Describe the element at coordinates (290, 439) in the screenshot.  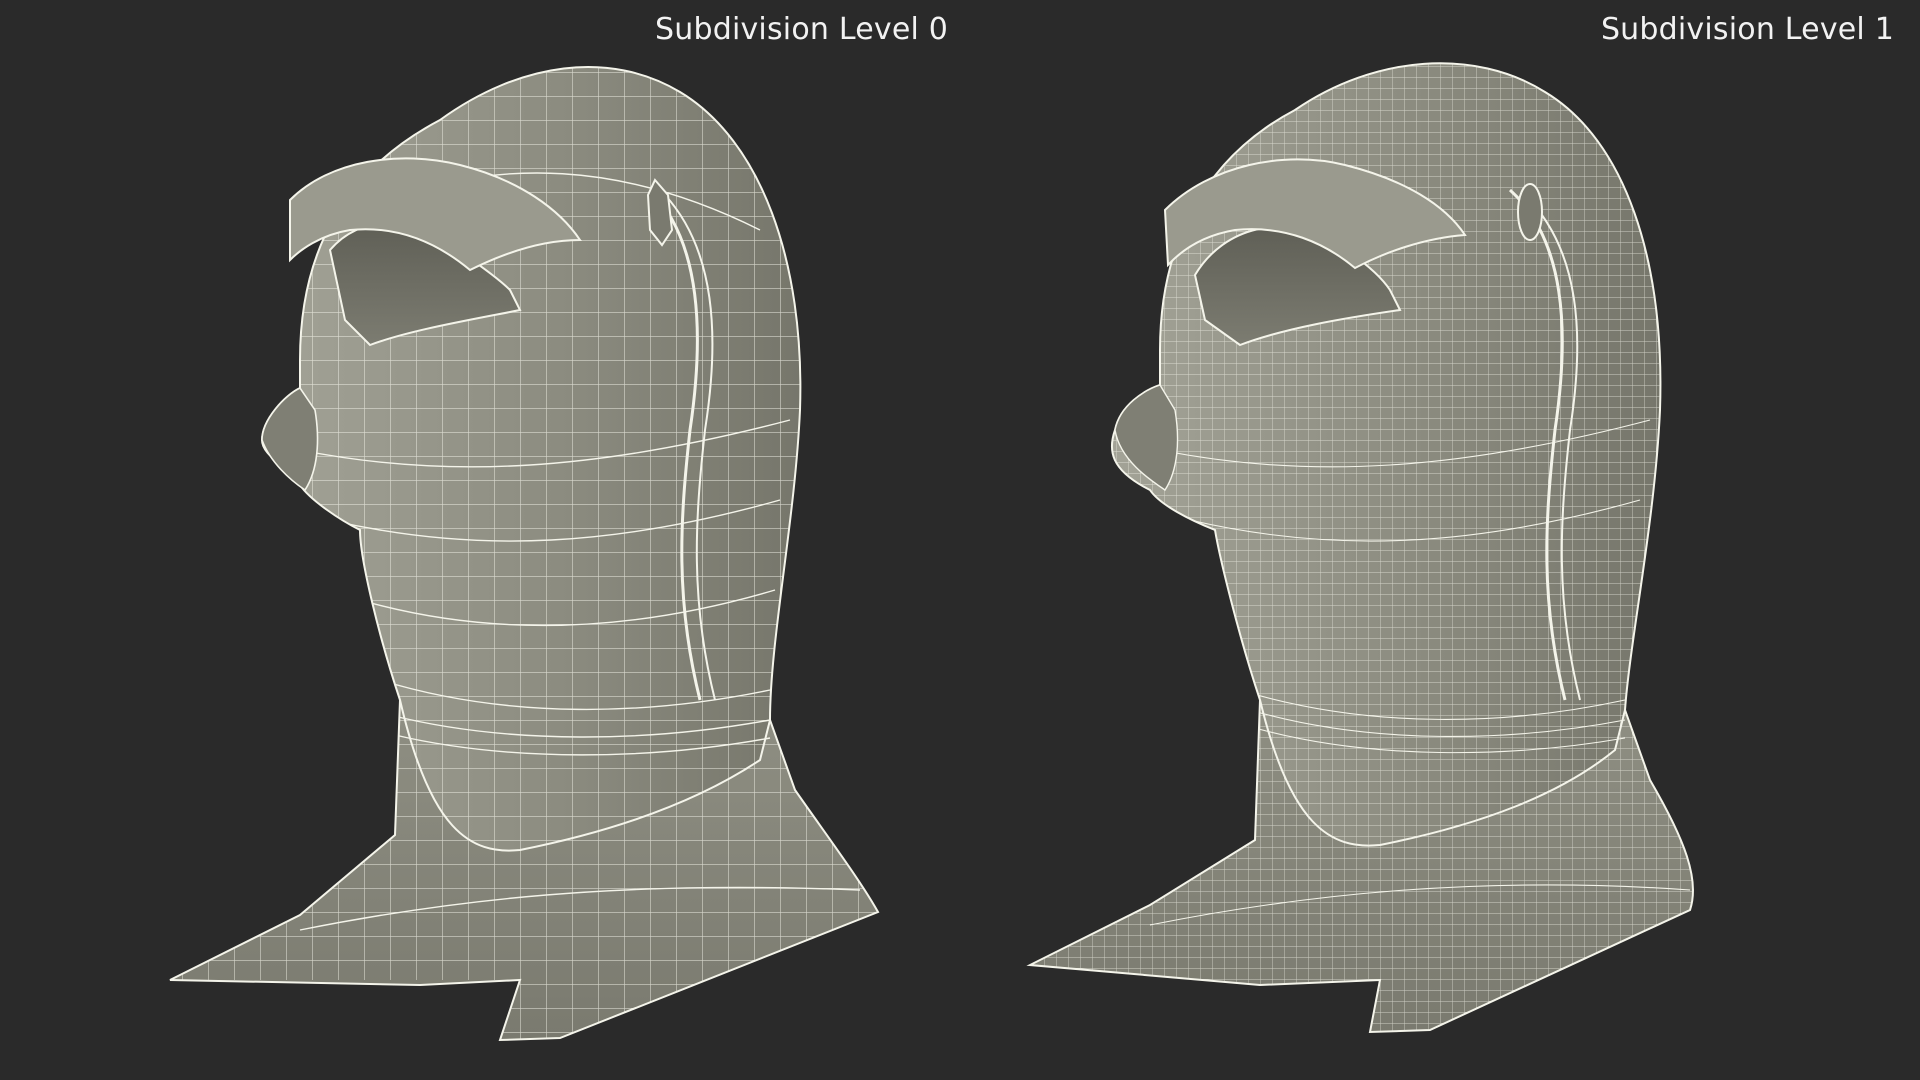
I see `mesh-nose-left` at that location.